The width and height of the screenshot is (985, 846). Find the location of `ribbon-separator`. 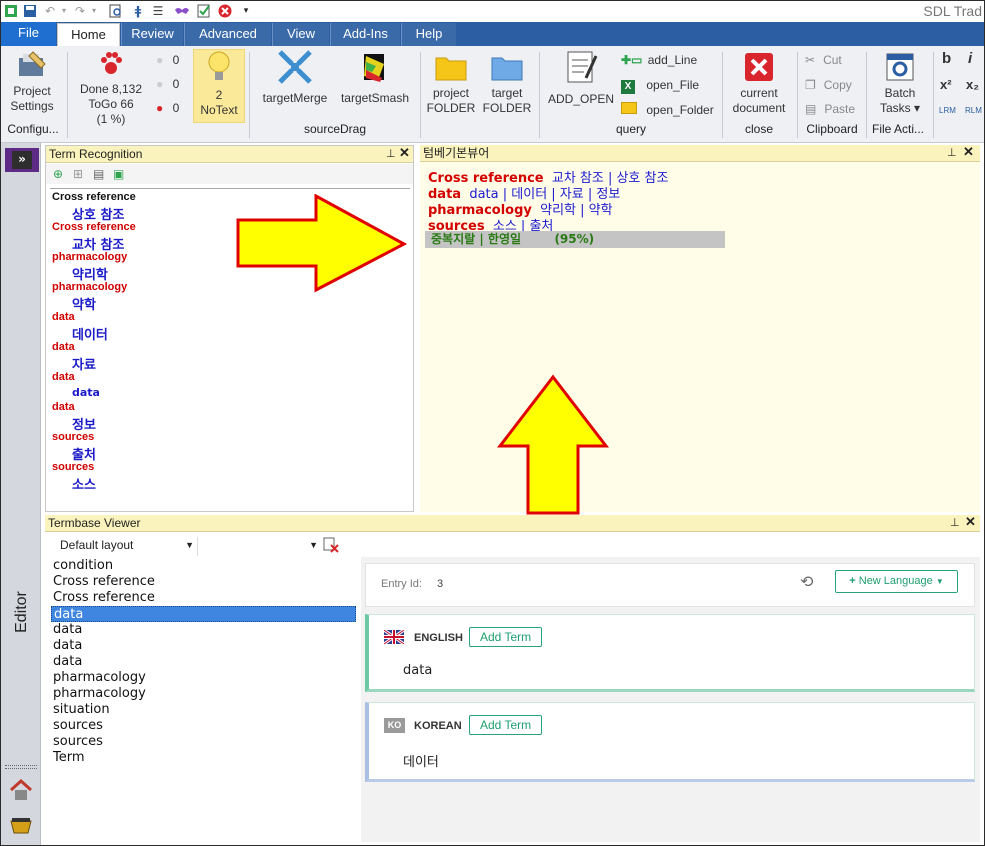

ribbon-separator is located at coordinates (67, 95).